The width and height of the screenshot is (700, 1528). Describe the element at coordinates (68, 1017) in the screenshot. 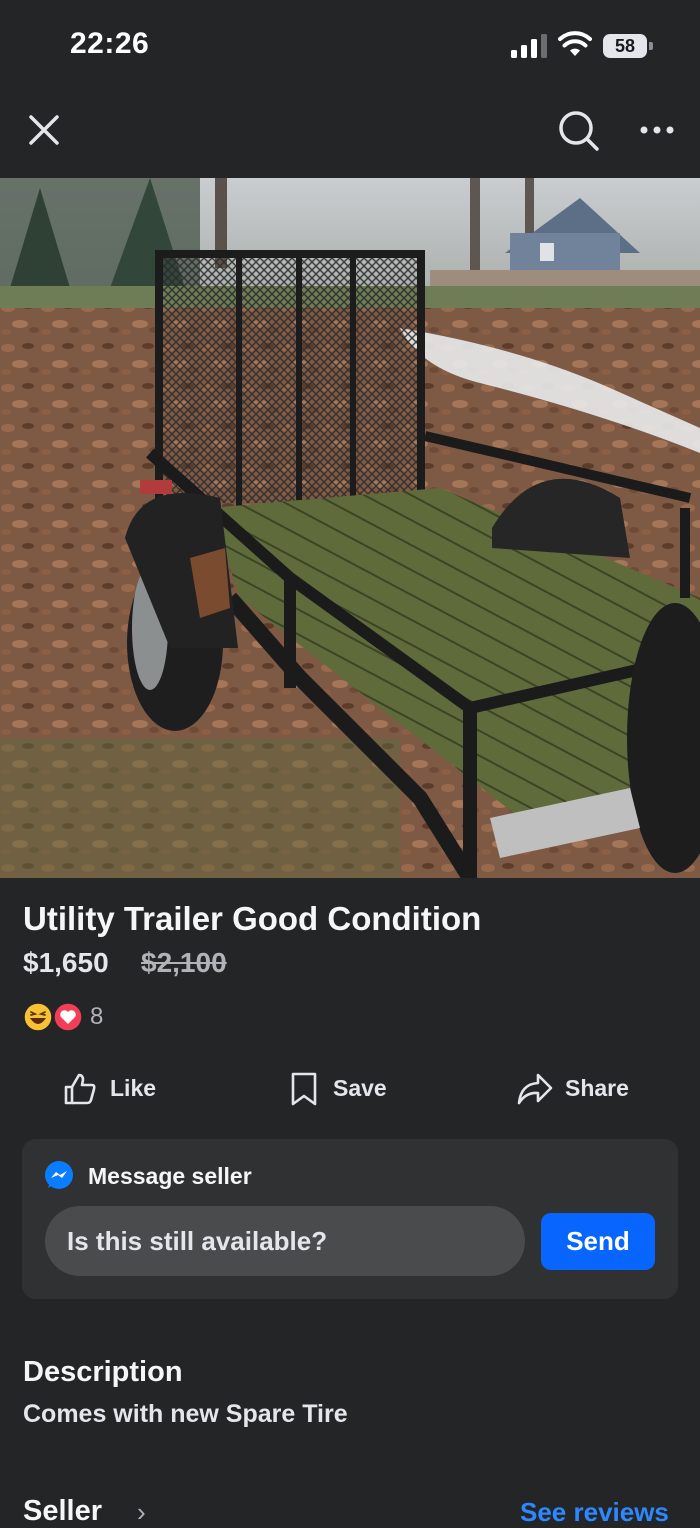

I see `love-reaction-icon` at that location.